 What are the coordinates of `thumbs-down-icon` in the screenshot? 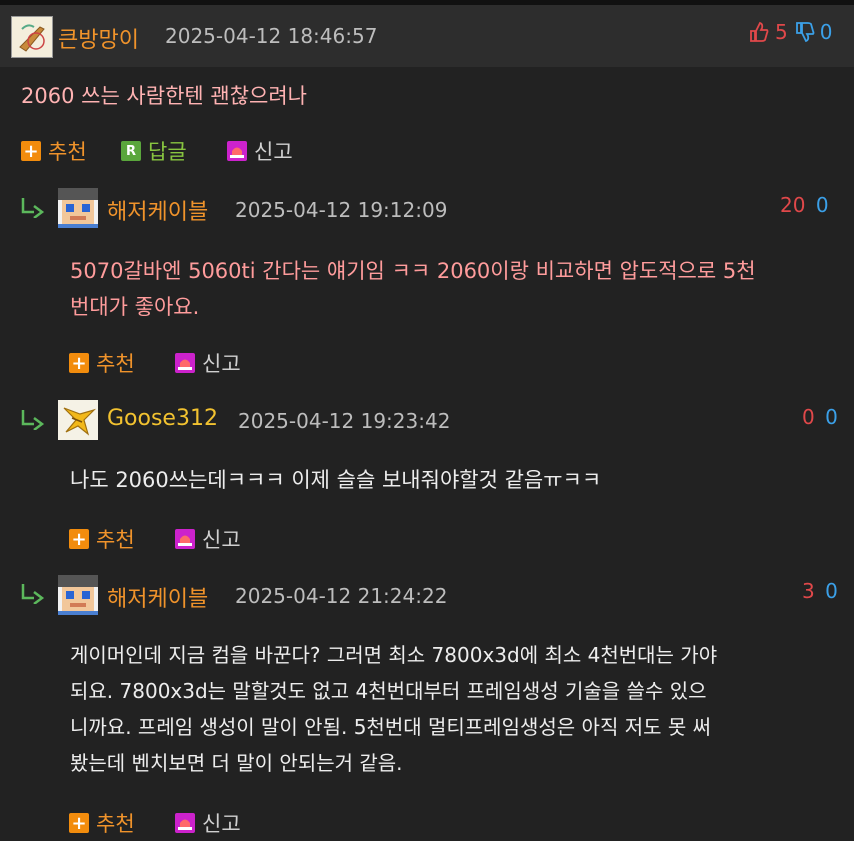 It's located at (805, 32).